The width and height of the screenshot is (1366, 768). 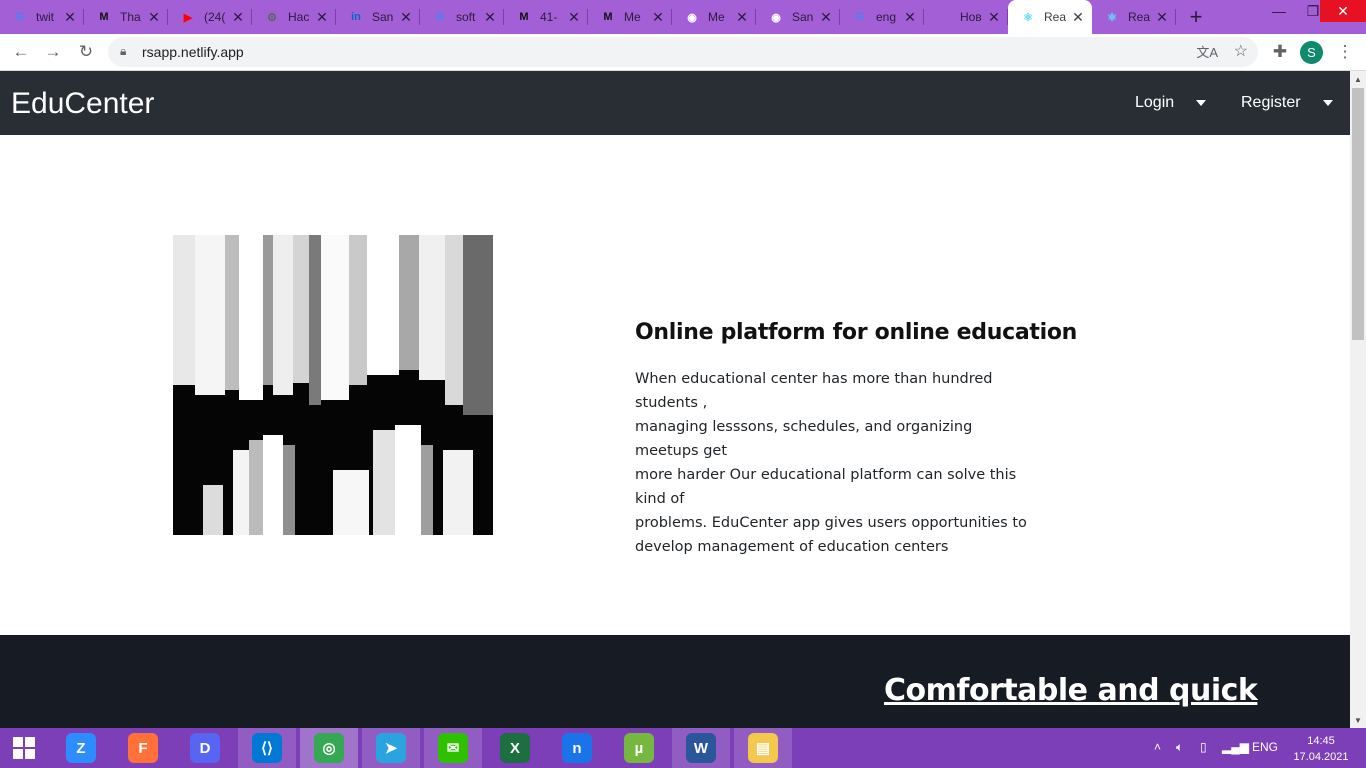 What do you see at coordinates (1321, 749) in the screenshot?
I see `clock: 14:45 17.04.2021` at bounding box center [1321, 749].